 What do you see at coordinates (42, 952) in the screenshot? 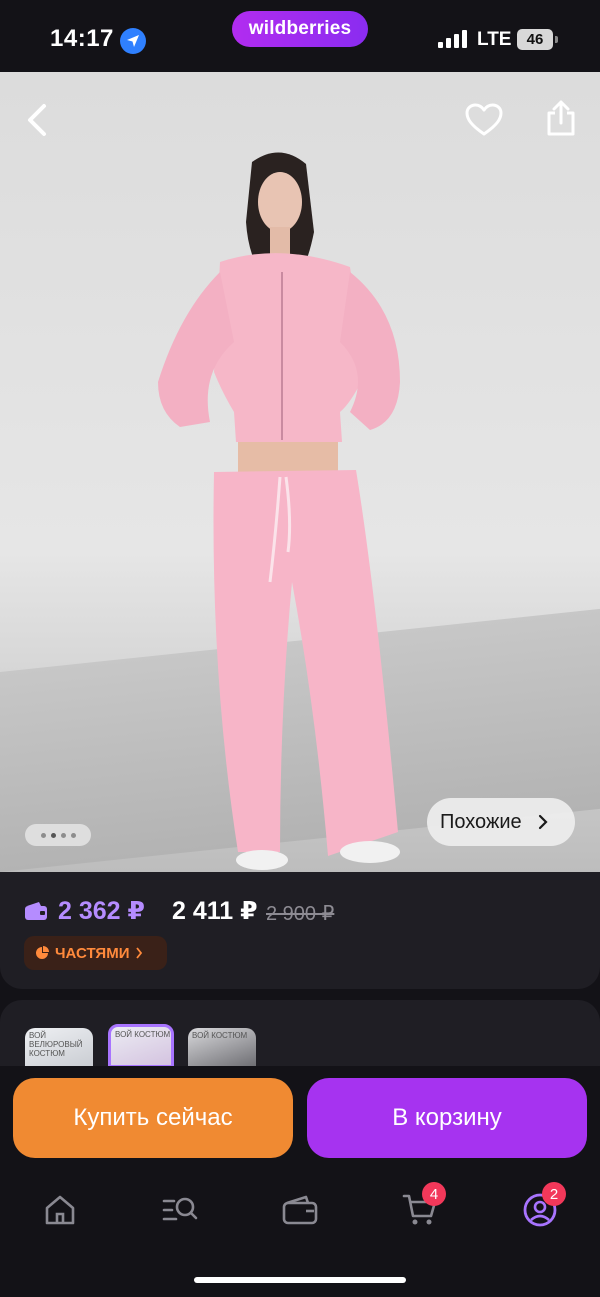
I see `pie-chart-icon` at bounding box center [42, 952].